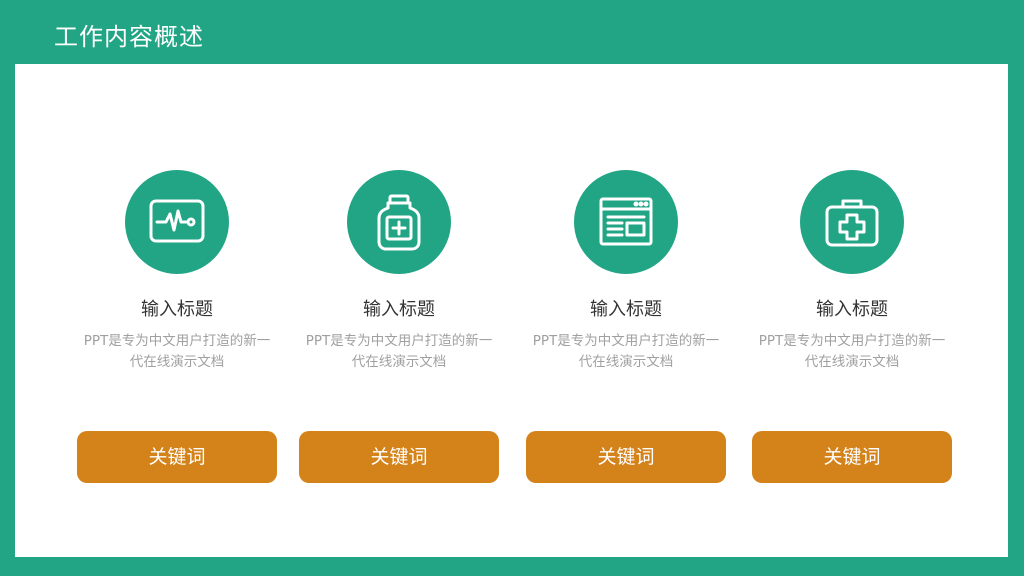 The image size is (1024, 576). Describe the element at coordinates (129, 37) in the screenshot. I see `slide-title: 工作内容概述` at that location.